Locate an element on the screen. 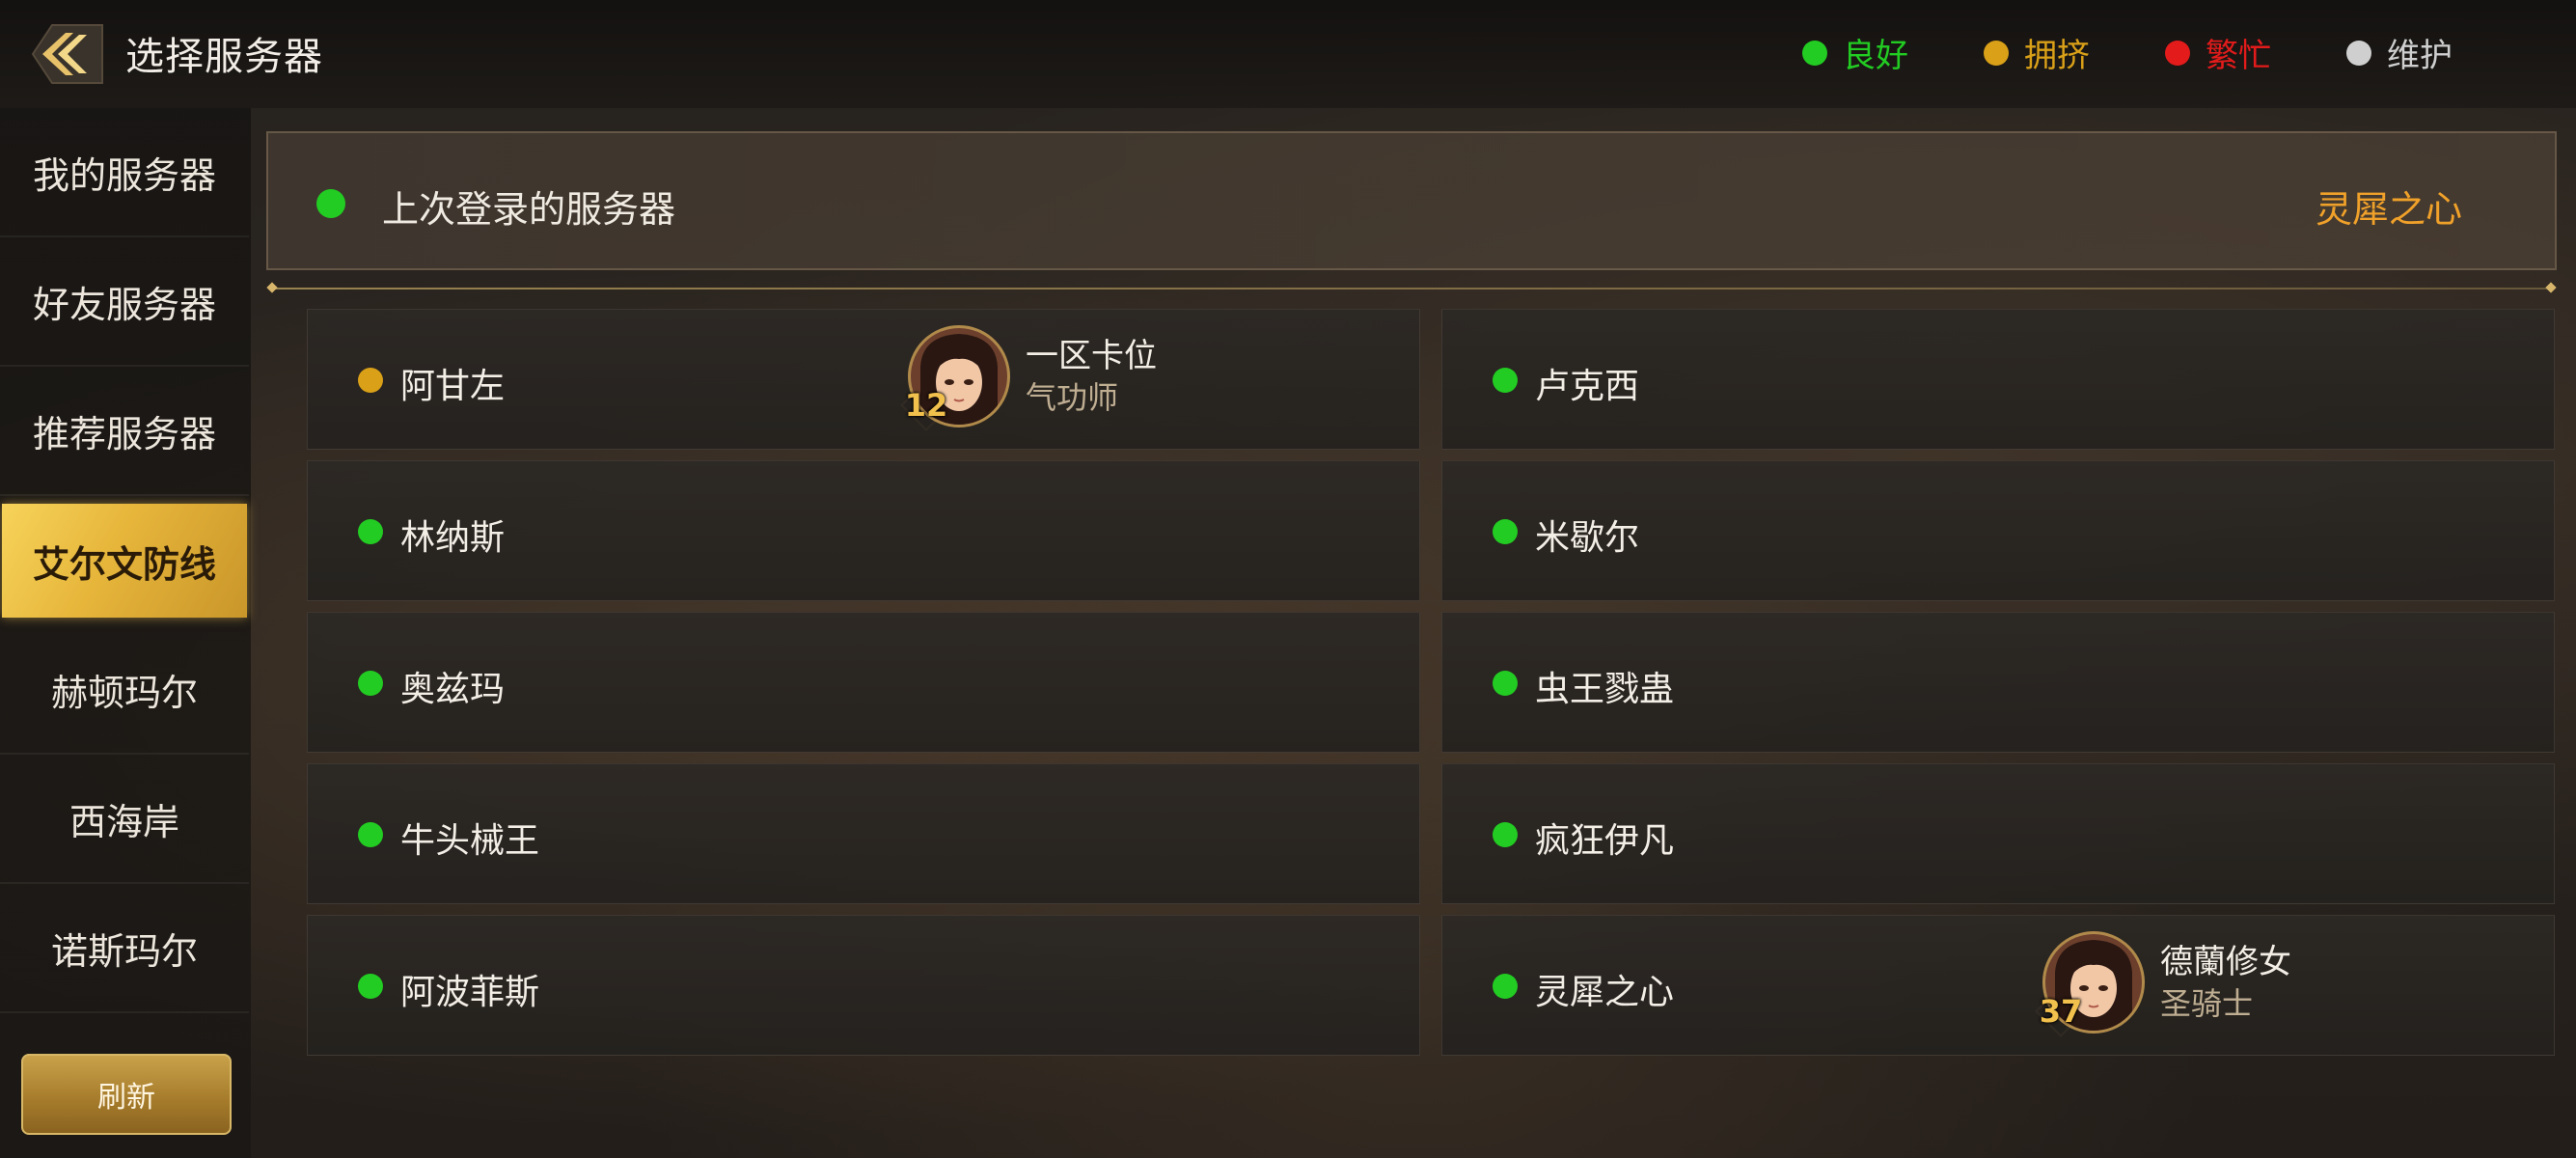  server-name: 林纳斯 is located at coordinates (453, 538).